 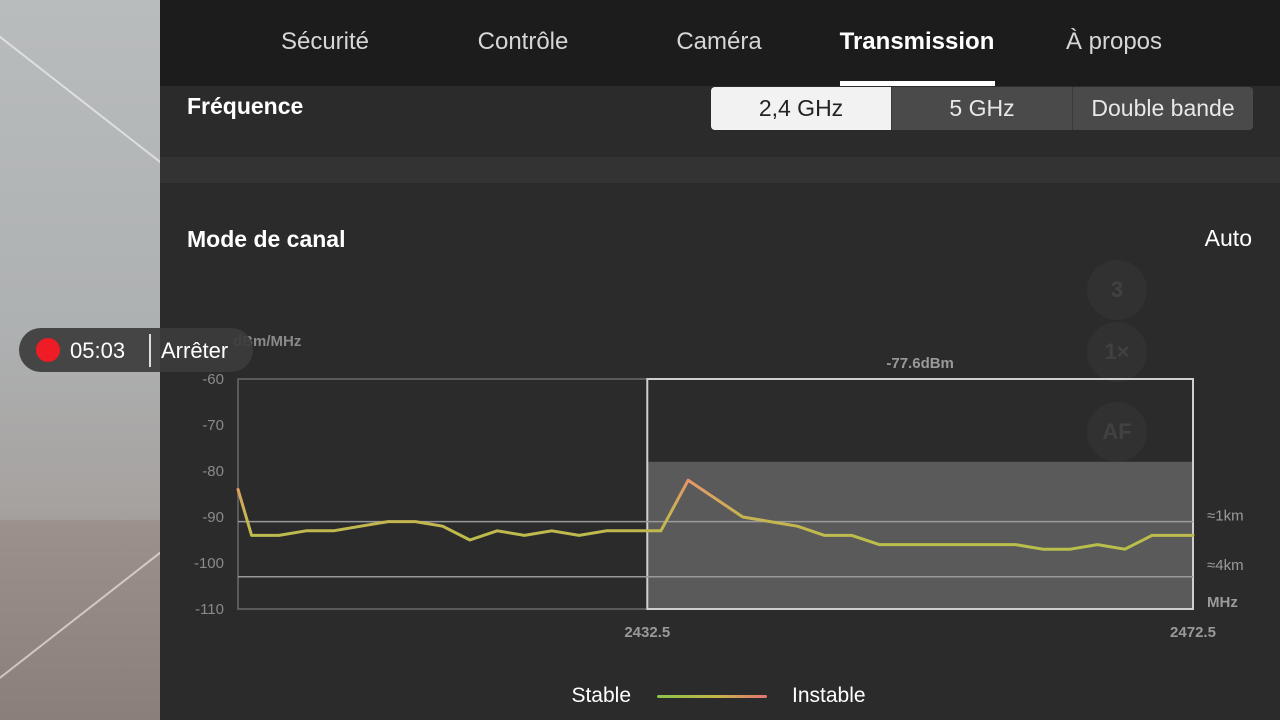 What do you see at coordinates (1225, 516) in the screenshot?
I see `reference-line-label: ≈1km` at bounding box center [1225, 516].